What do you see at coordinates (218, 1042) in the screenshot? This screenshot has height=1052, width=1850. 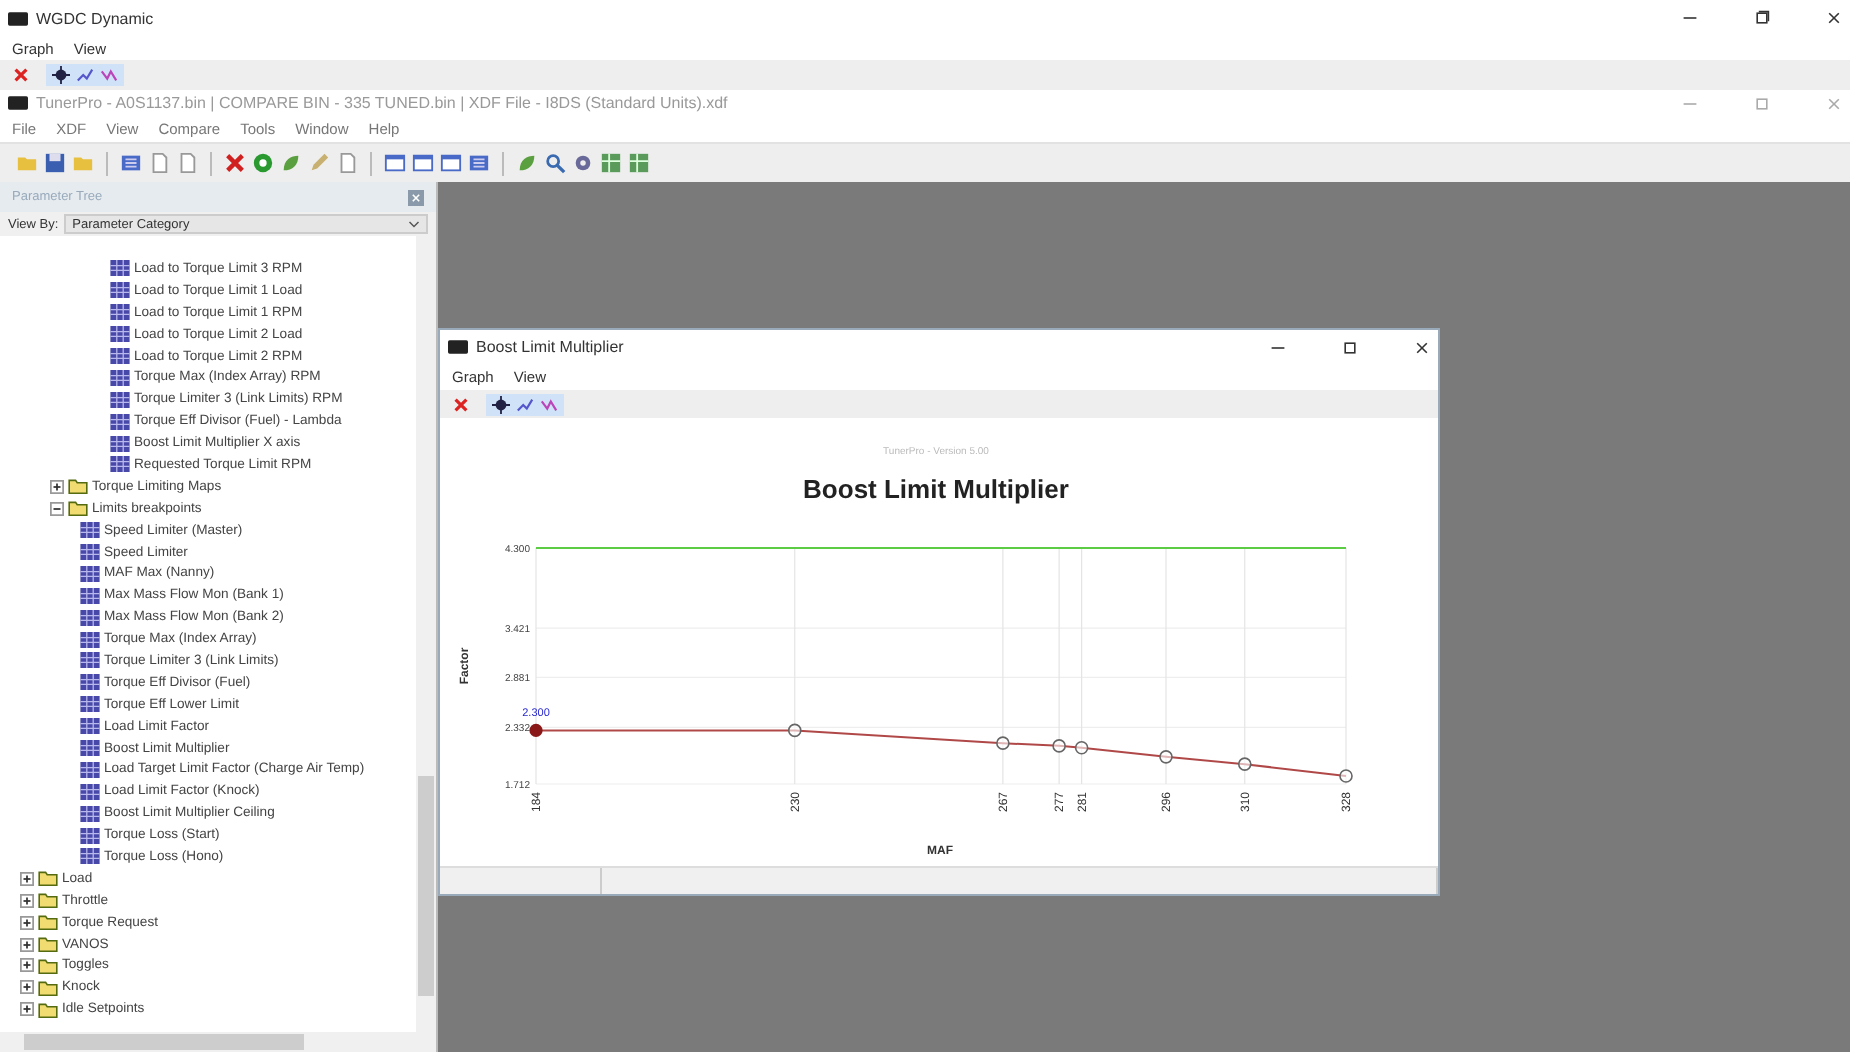 I see `horizontal-scrollbar` at bounding box center [218, 1042].